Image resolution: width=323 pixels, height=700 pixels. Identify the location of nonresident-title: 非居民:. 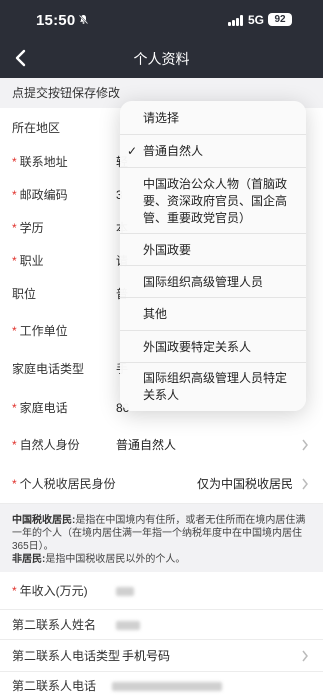
(29, 559).